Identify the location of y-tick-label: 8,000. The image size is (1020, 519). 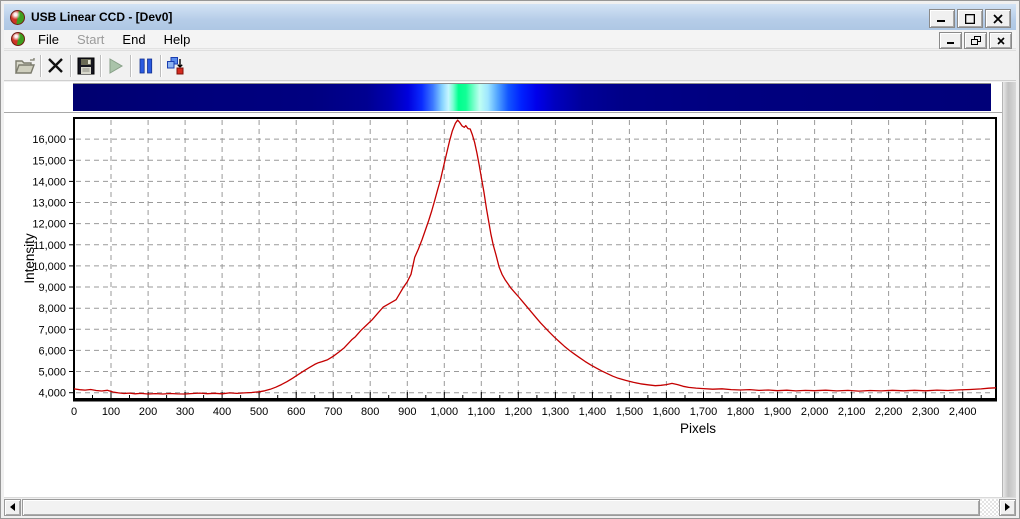
(52, 309).